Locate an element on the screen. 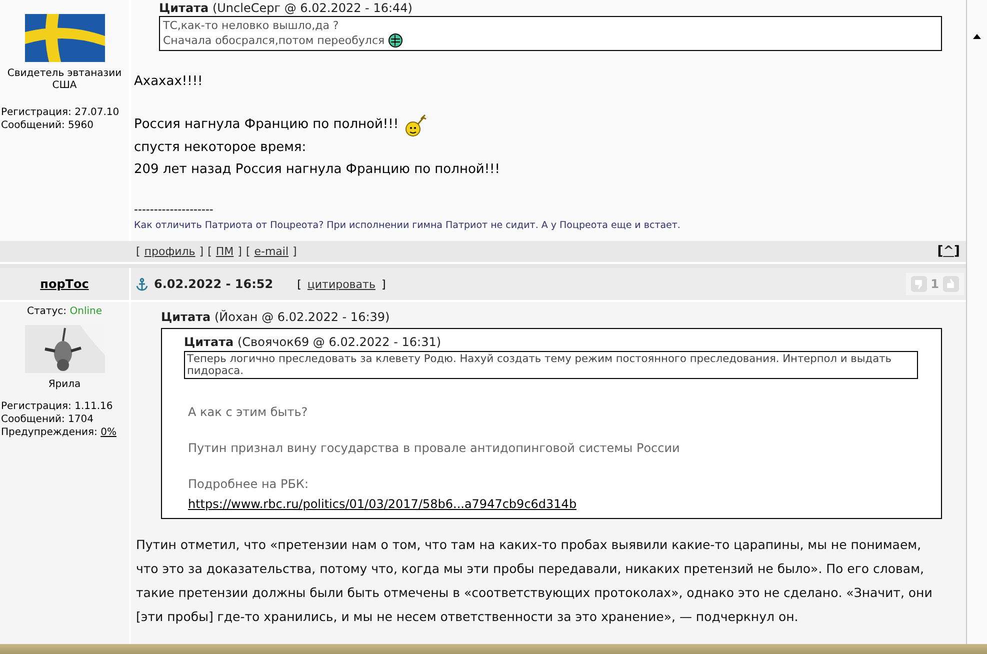 The image size is (987, 654). user-title: Ярила is located at coordinates (64, 384).